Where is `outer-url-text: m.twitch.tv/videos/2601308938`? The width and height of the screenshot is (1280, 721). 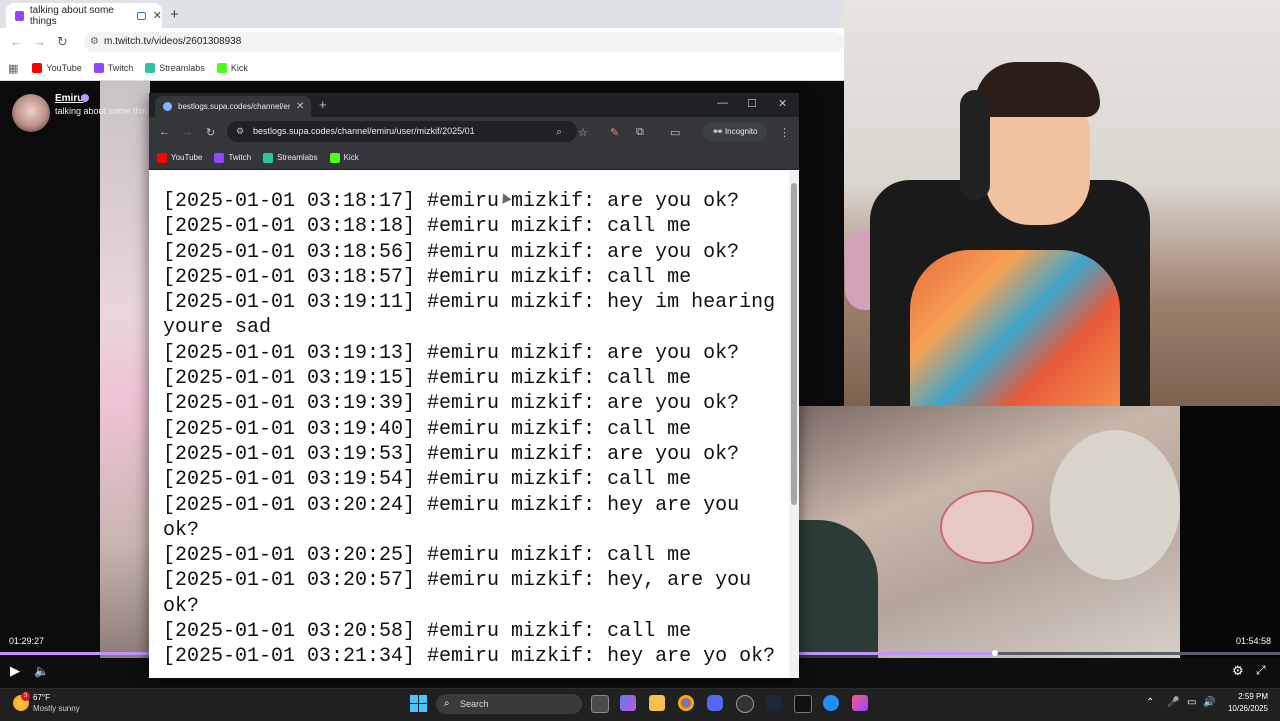 outer-url-text: m.twitch.tv/videos/2601308938 is located at coordinates (173, 41).